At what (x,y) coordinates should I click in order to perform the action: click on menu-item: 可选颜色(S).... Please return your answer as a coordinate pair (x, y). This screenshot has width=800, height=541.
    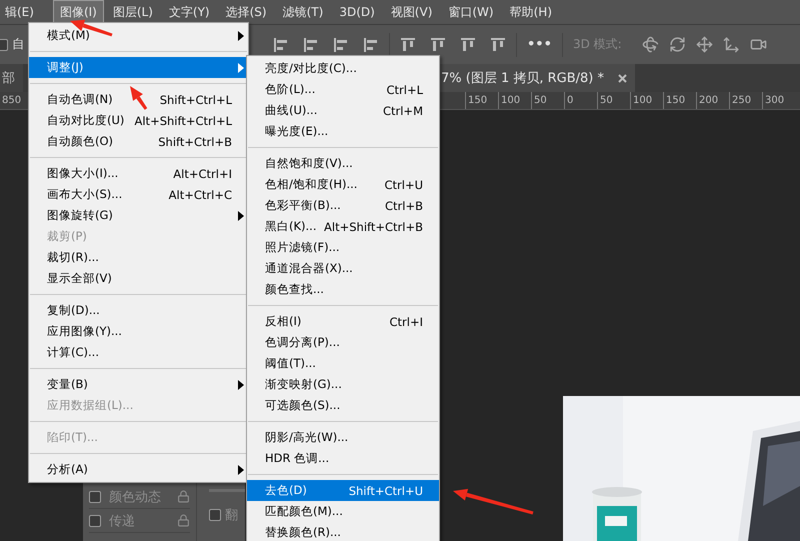
    Looking at the image, I should click on (343, 405).